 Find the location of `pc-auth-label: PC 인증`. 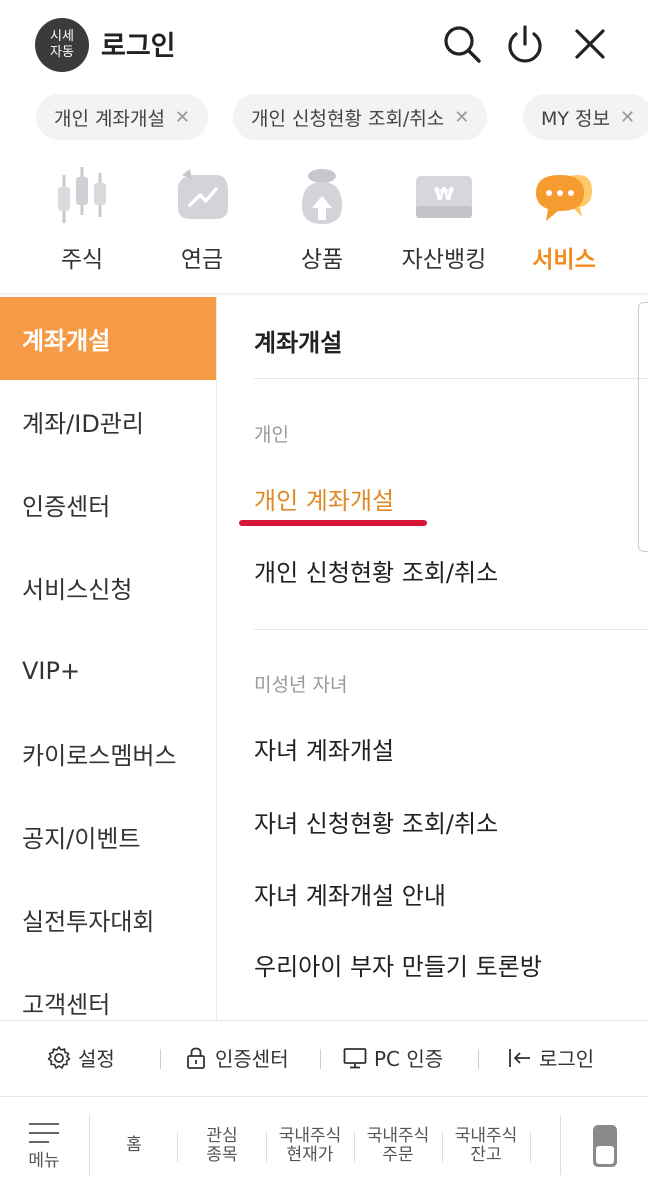

pc-auth-label: PC 인증 is located at coordinates (409, 1059).